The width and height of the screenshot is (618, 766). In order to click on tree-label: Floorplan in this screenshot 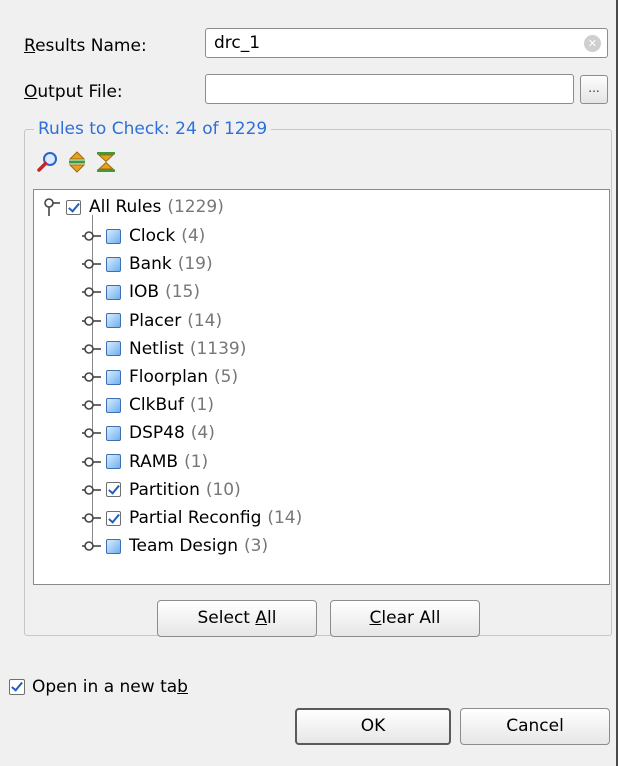, I will do `click(168, 377)`.